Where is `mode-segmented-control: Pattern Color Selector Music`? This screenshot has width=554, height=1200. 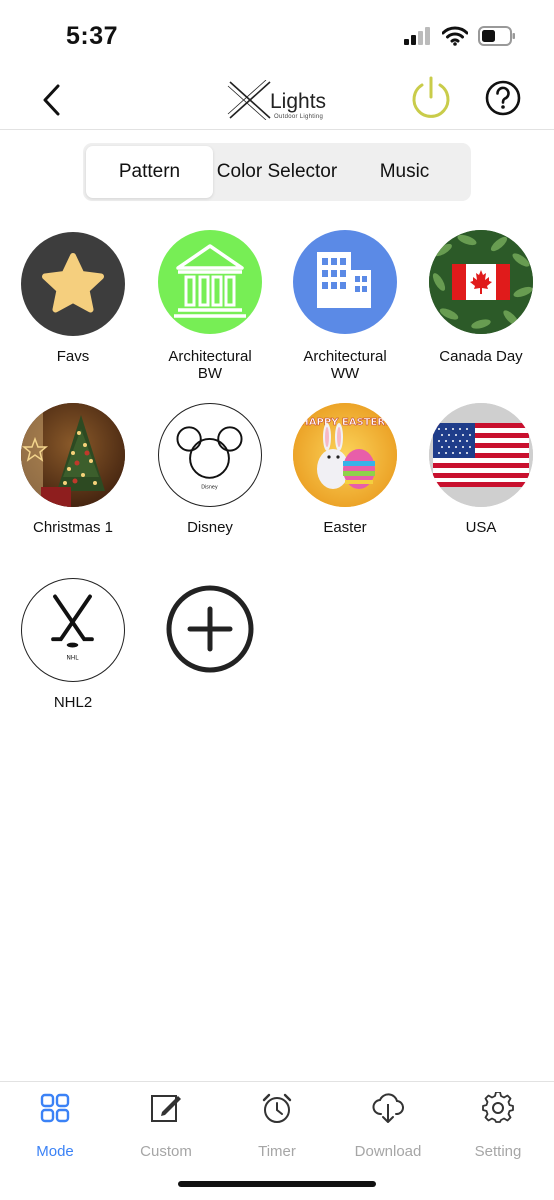 mode-segmented-control: Pattern Color Selector Music is located at coordinates (277, 172).